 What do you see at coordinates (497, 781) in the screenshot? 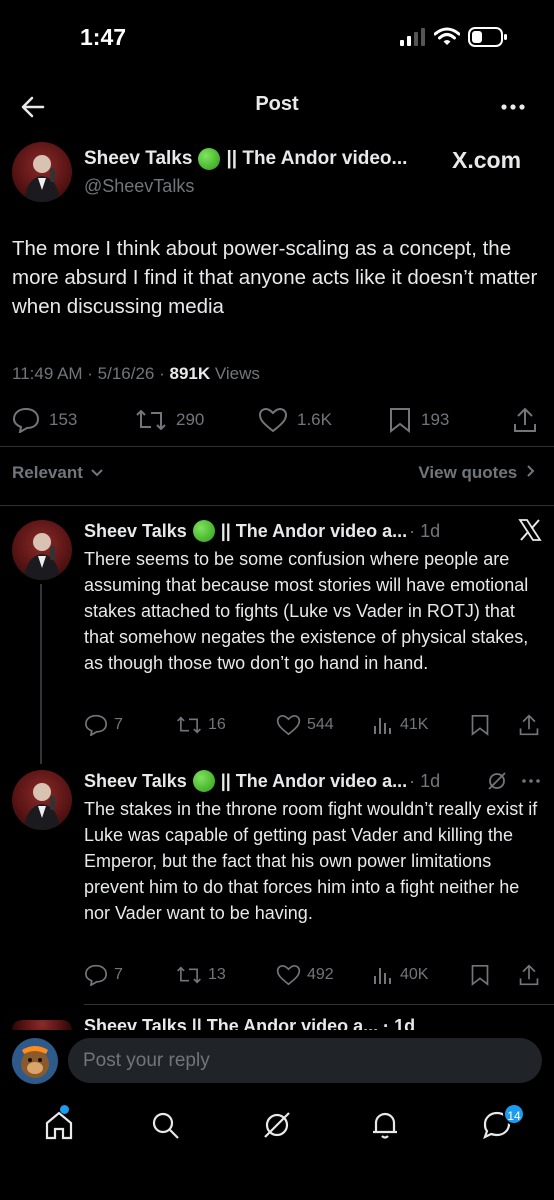
I see `grok-icon` at bounding box center [497, 781].